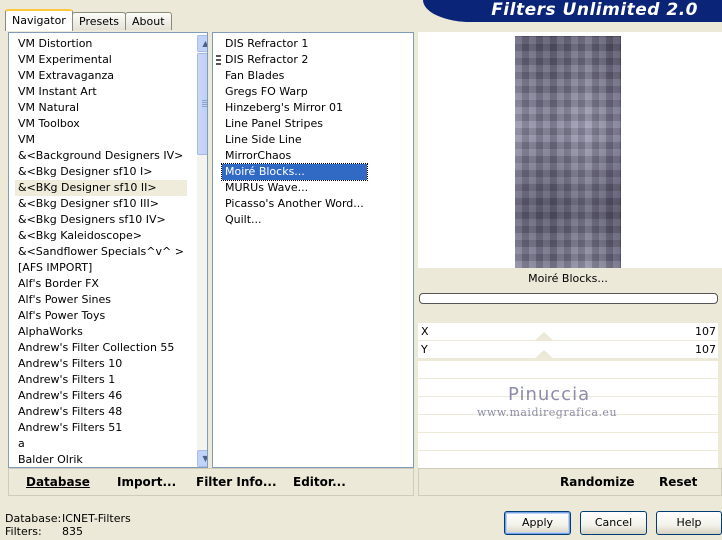  Describe the element at coordinates (101, 380) in the screenshot. I see `category-item: Andrew's Filters 1` at that location.